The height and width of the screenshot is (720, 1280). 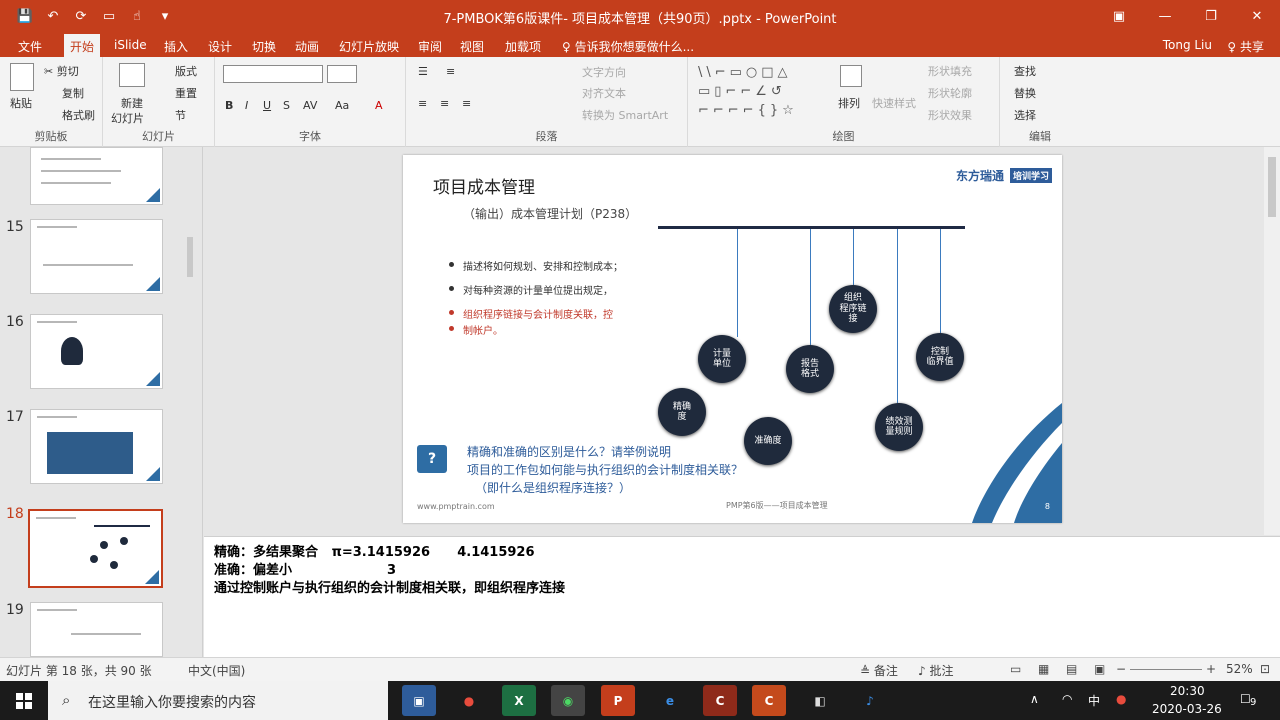 I want to click on new-slide-button: 新建, so click(x=132, y=103).